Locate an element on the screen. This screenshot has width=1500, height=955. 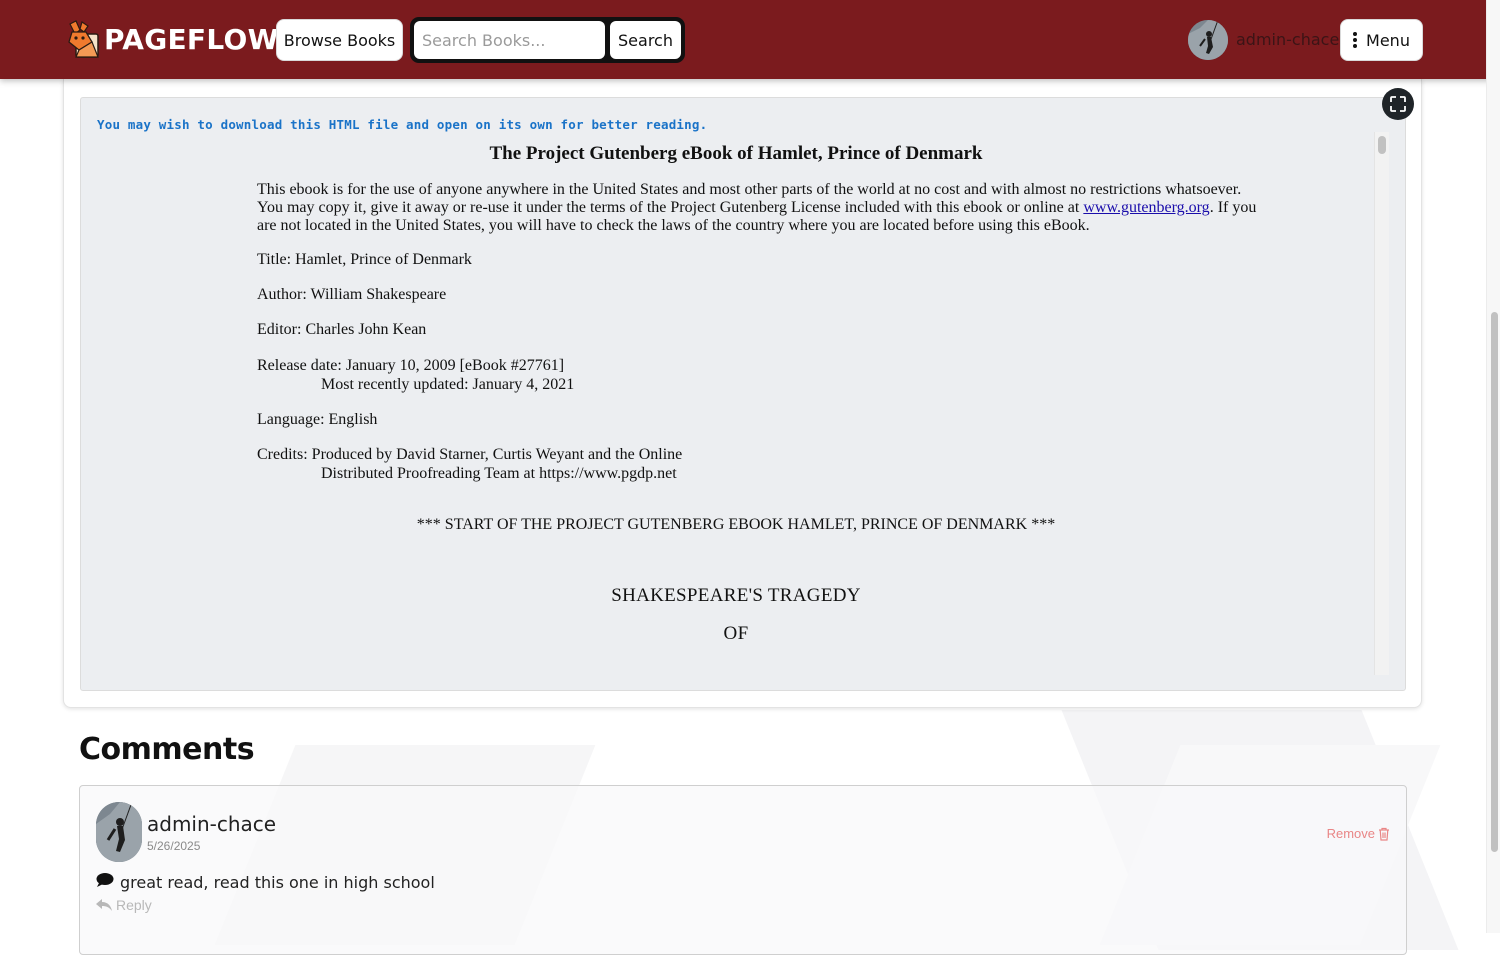
page-scrollbar is located at coordinates (1493, 466).